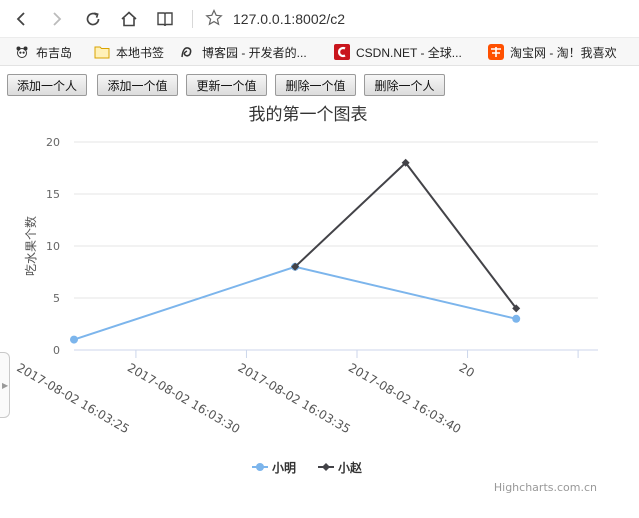 The image size is (639, 518). I want to click on legend-item: 小赵, so click(340, 467).